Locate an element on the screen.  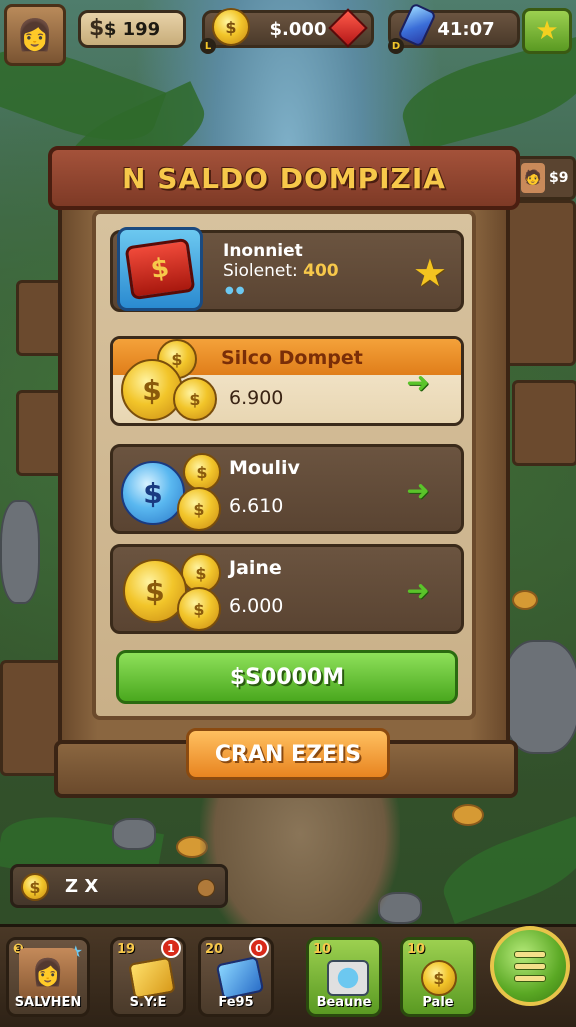
gold-bar-icon is located at coordinates (152, 978).